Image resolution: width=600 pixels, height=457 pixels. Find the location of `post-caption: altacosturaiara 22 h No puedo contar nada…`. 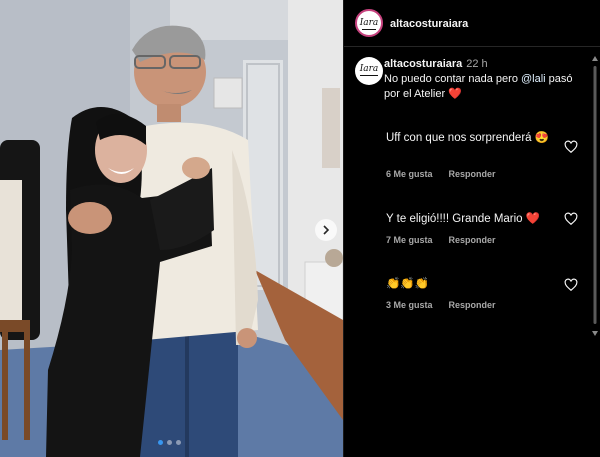

post-caption: altacosturaiara 22 h No puedo contar nada… is located at coordinates (484, 79).